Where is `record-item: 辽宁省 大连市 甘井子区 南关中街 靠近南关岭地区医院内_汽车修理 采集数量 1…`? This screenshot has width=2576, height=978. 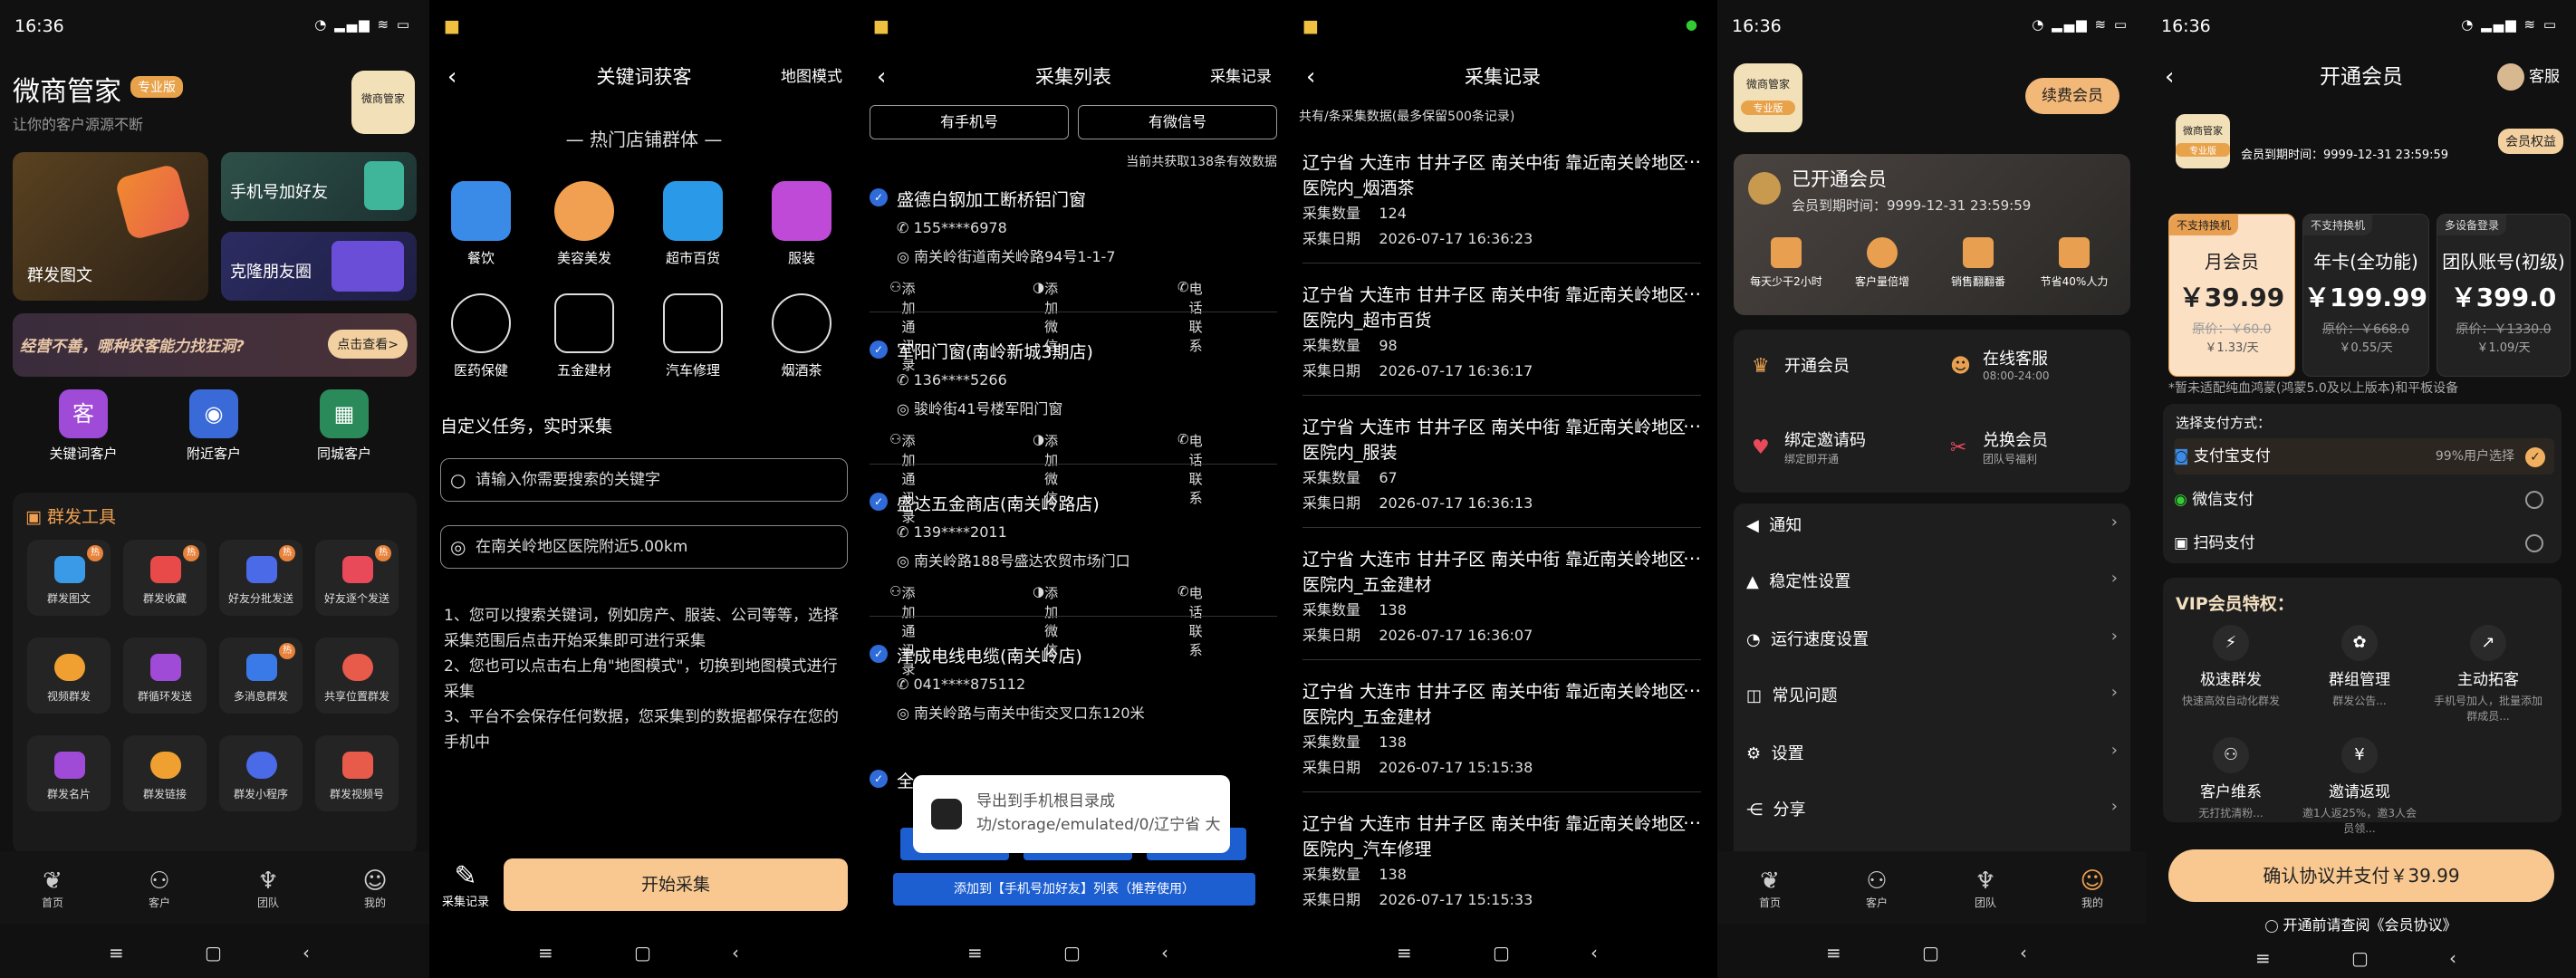
record-item: 辽宁省 大连市 甘井子区 南关中街 靠近南关岭地区医院内_汽车修理 采集数量 1… is located at coordinates (1501, 862).